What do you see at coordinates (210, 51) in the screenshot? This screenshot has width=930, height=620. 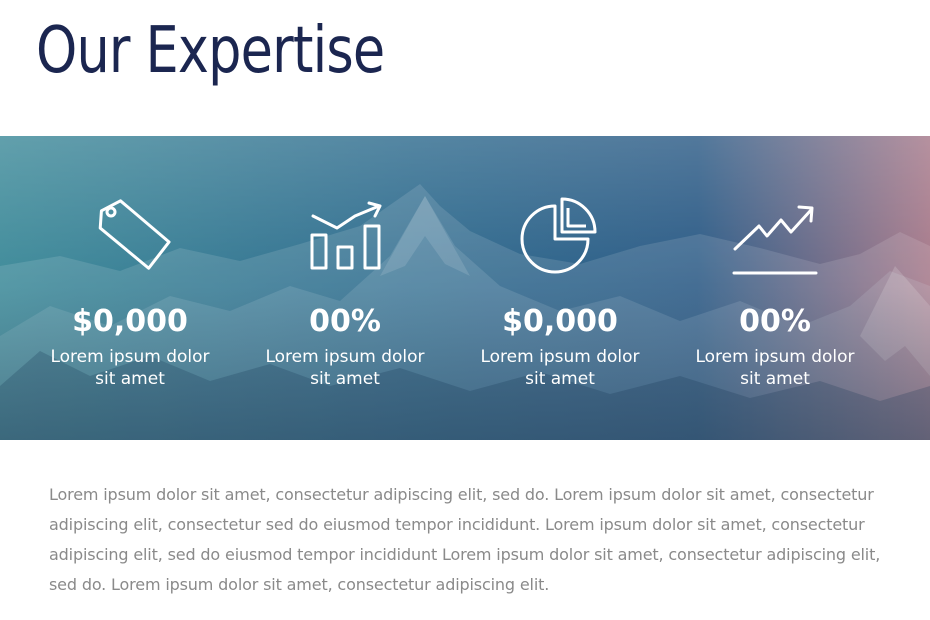 I see `page-title: Our Expertise` at bounding box center [210, 51].